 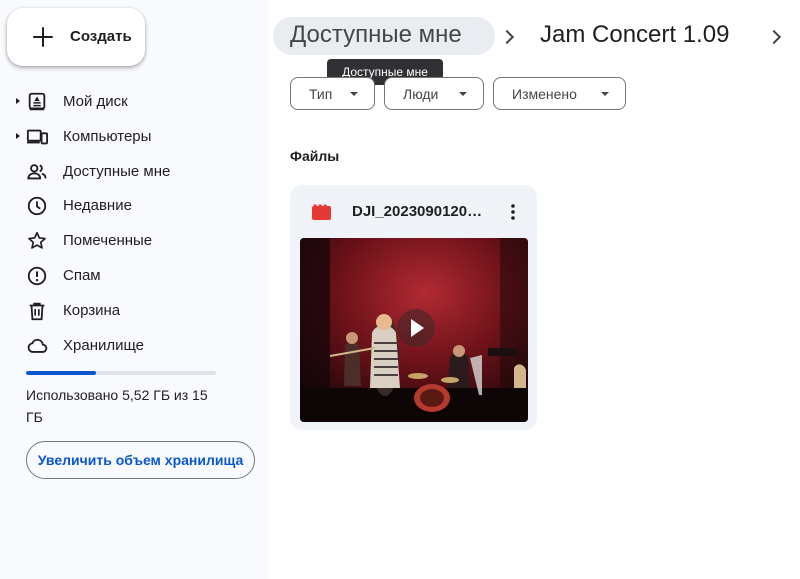 I want to click on cloud-icon, so click(x=37, y=346).